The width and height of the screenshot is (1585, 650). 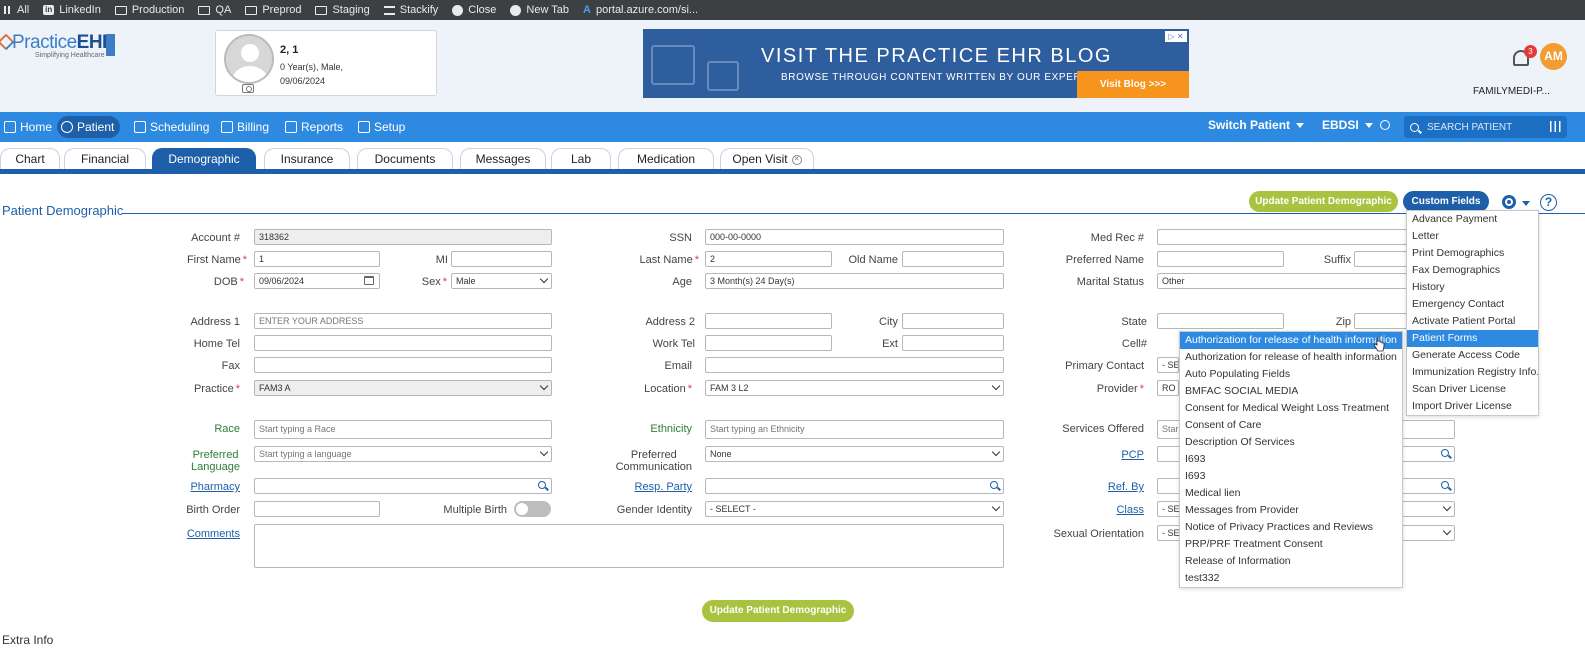 I want to click on tab-lab: Lab, so click(x=581, y=158).